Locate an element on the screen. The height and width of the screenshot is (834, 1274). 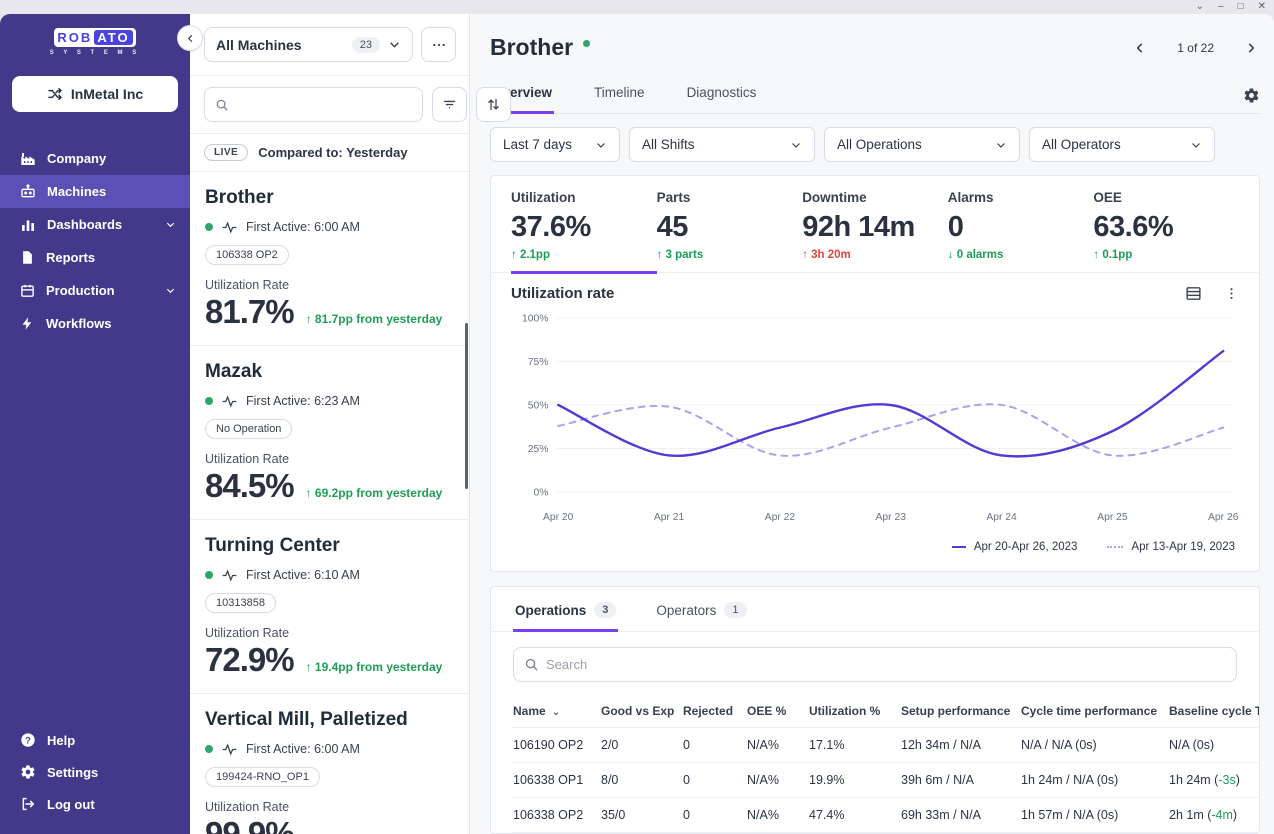
utilization-rate-value: 99.9% is located at coordinates (250, 824).